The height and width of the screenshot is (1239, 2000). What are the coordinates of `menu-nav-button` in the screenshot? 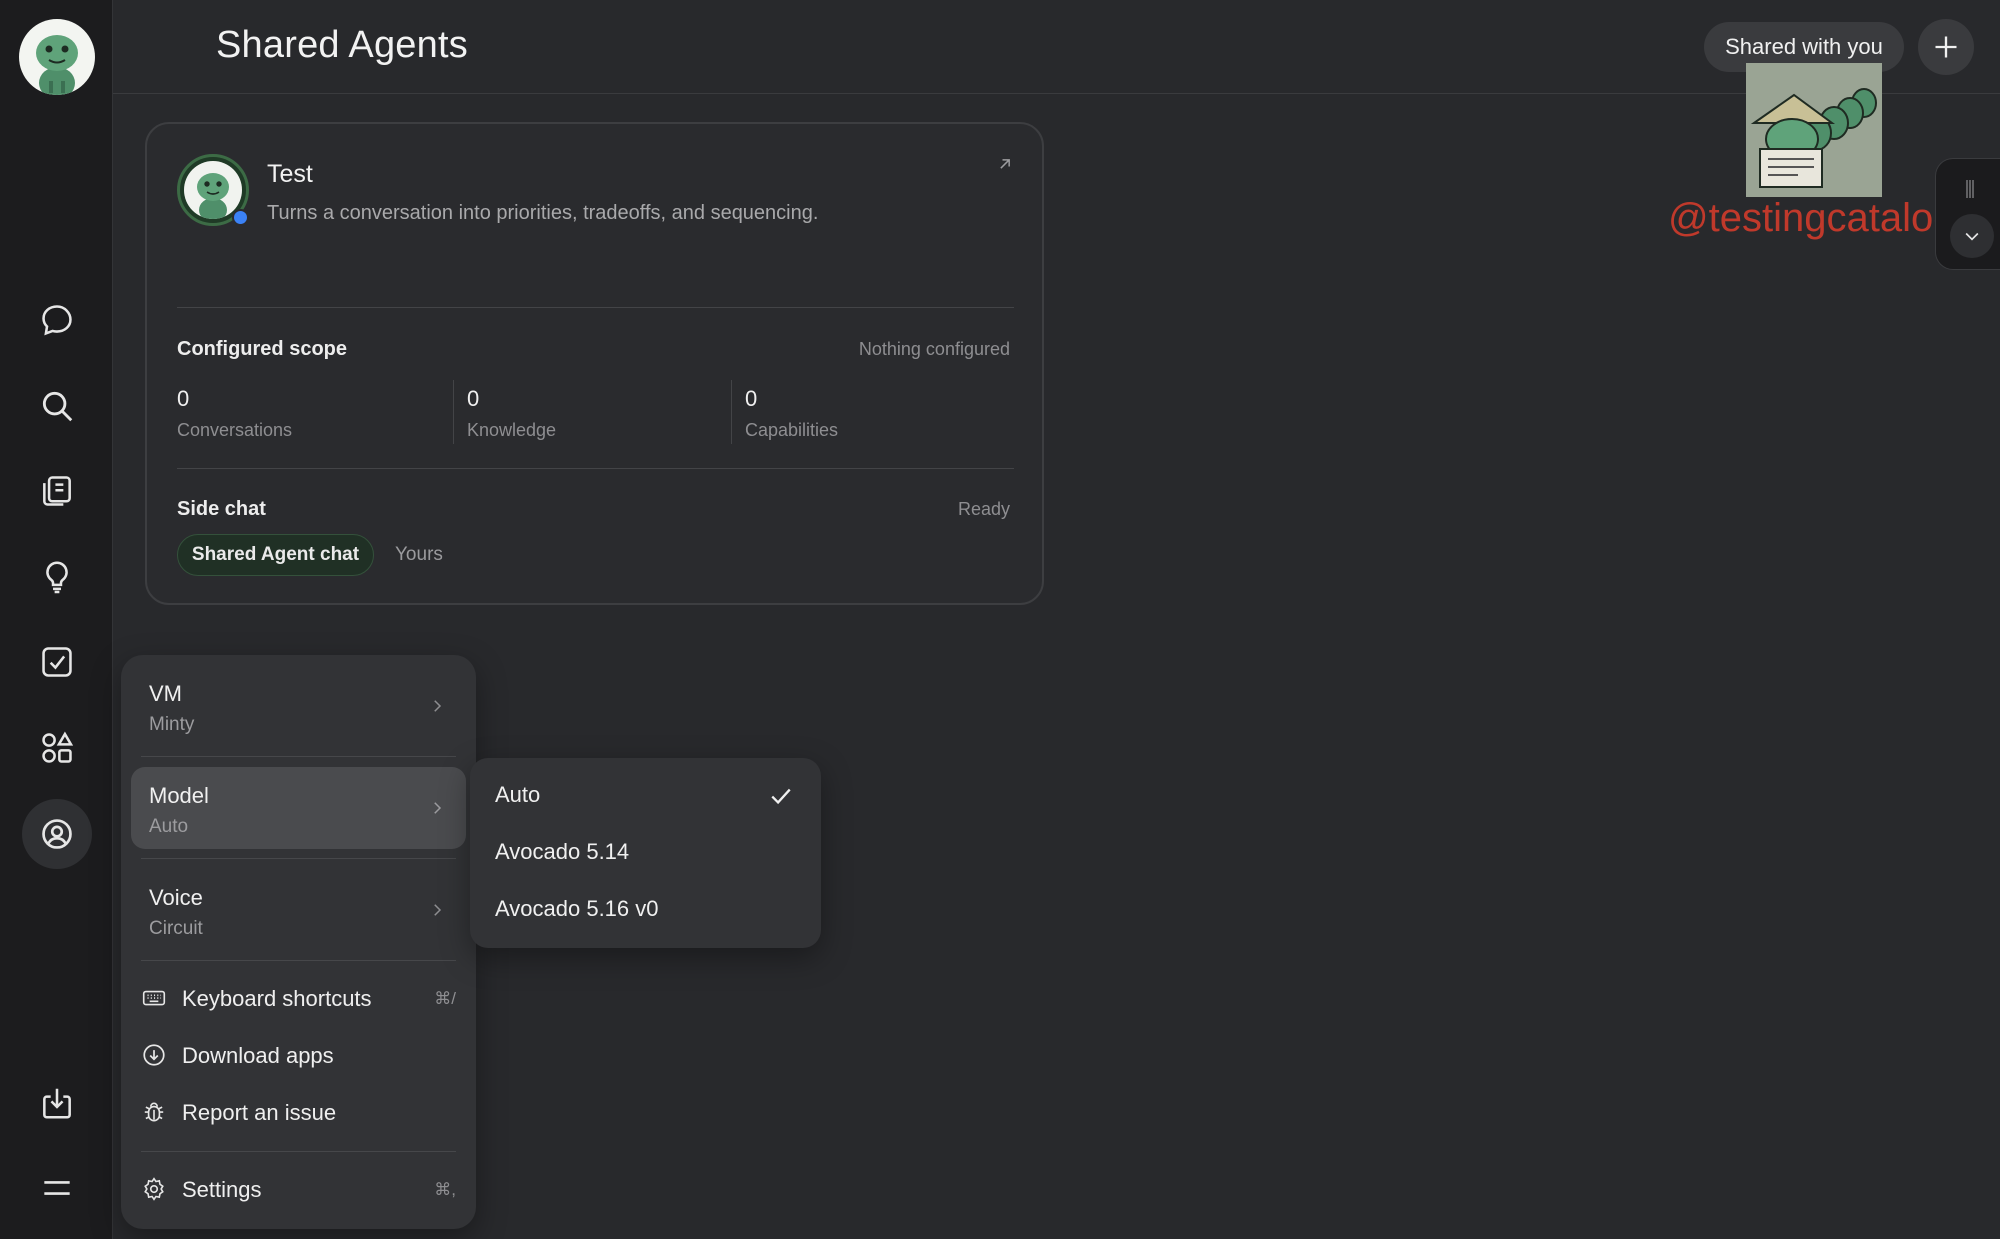 It's located at (57, 1188).